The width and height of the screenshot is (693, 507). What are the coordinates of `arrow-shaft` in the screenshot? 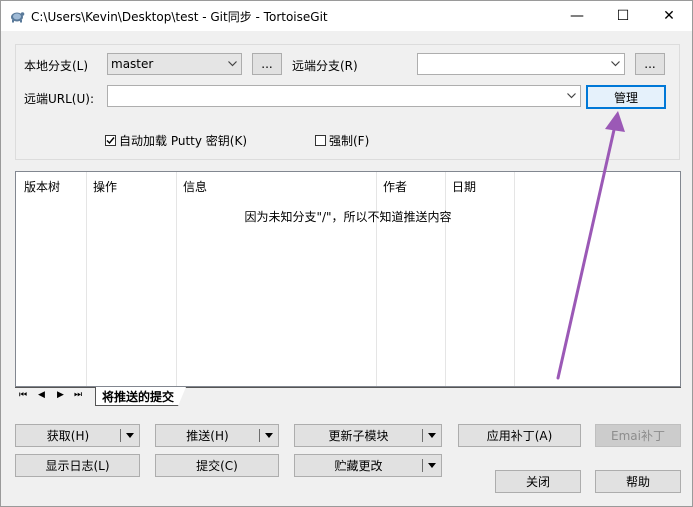 It's located at (587, 249).